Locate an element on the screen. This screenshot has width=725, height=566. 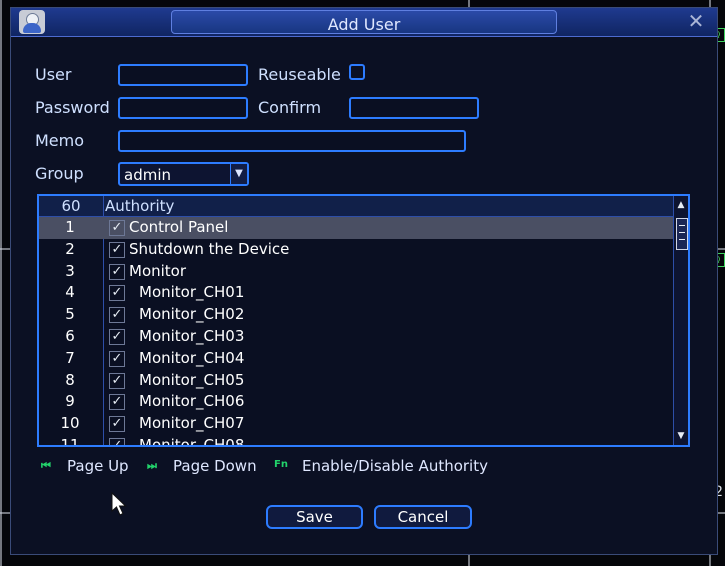
group-select-value: admin is located at coordinates (147, 175).